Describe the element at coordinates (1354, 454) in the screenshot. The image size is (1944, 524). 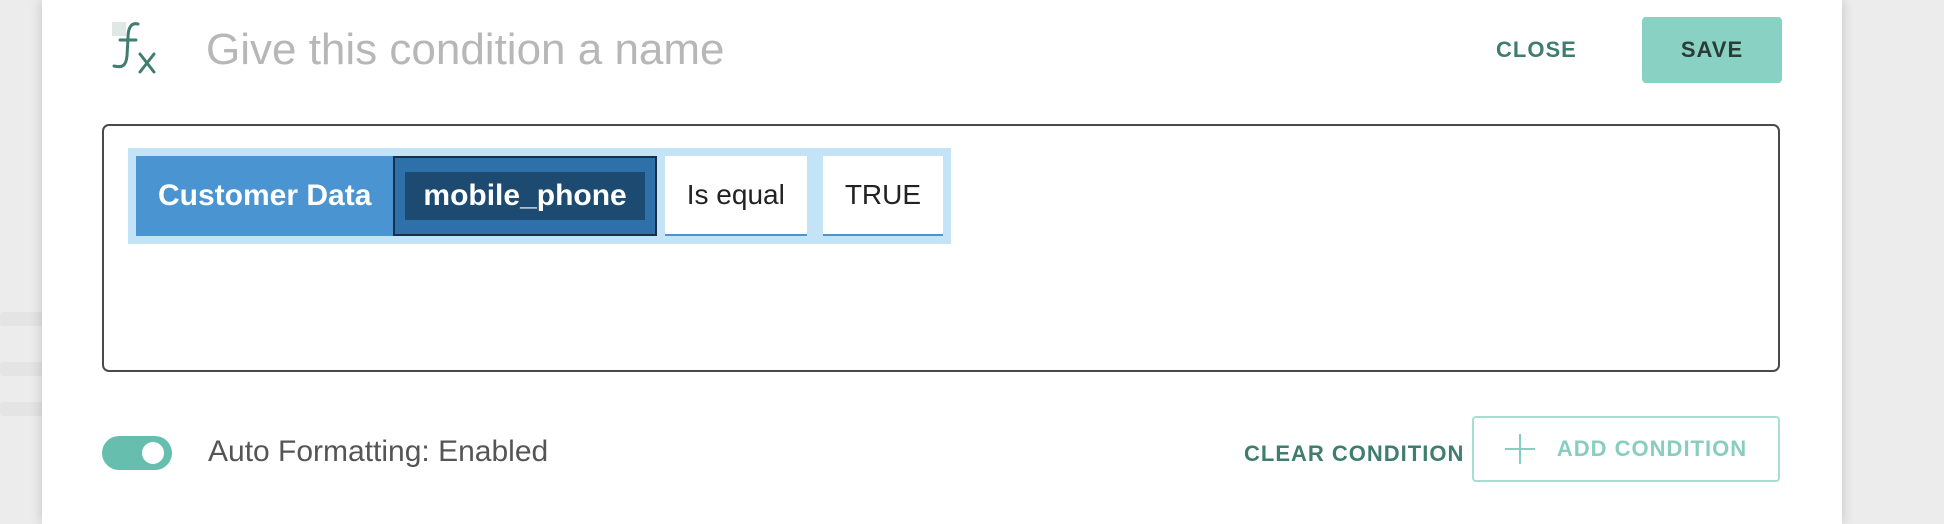
I see `clear-condition-button: CLEAR CONDITION` at that location.